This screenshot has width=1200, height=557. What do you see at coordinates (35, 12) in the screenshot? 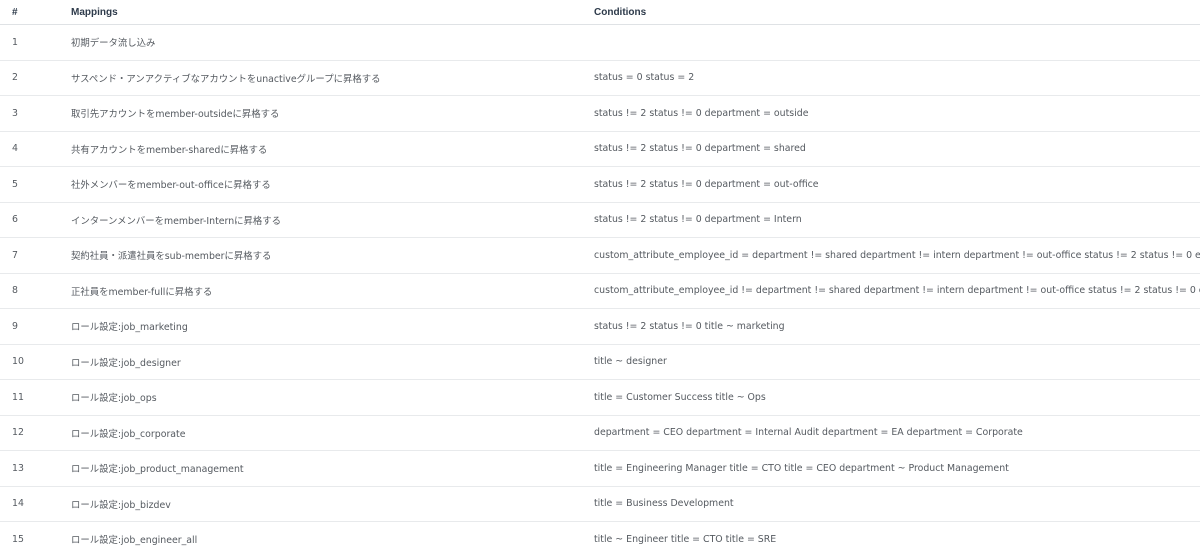
I see `column-header-number: #` at bounding box center [35, 12].